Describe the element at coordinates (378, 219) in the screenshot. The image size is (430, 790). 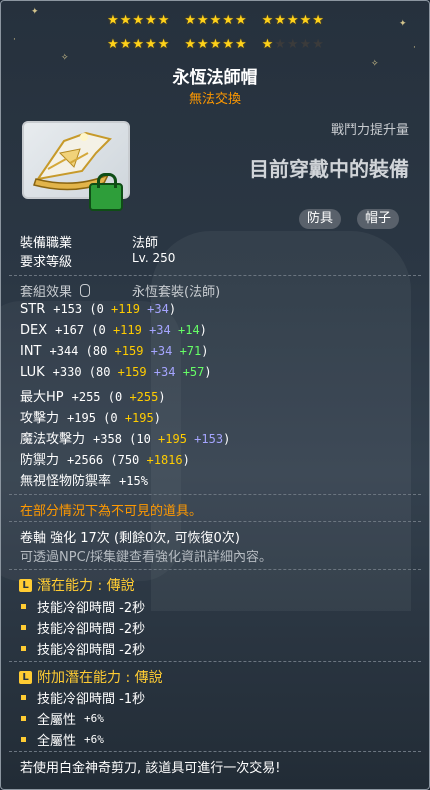
I see `tag-hat: 帽子` at that location.